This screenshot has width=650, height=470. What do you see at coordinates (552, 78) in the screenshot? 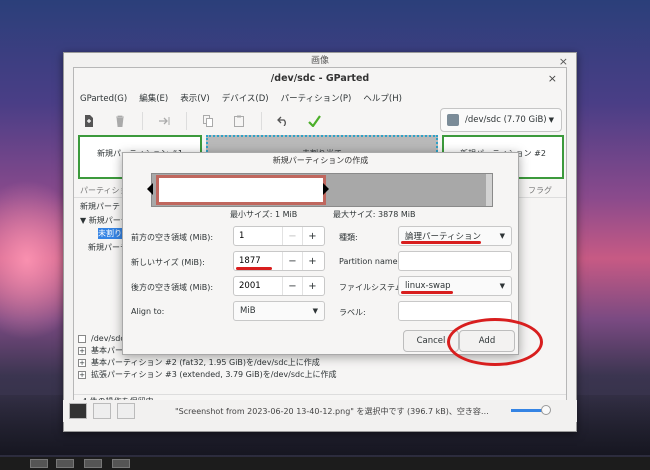
I see `gparted-close-icon: ×` at bounding box center [552, 78].